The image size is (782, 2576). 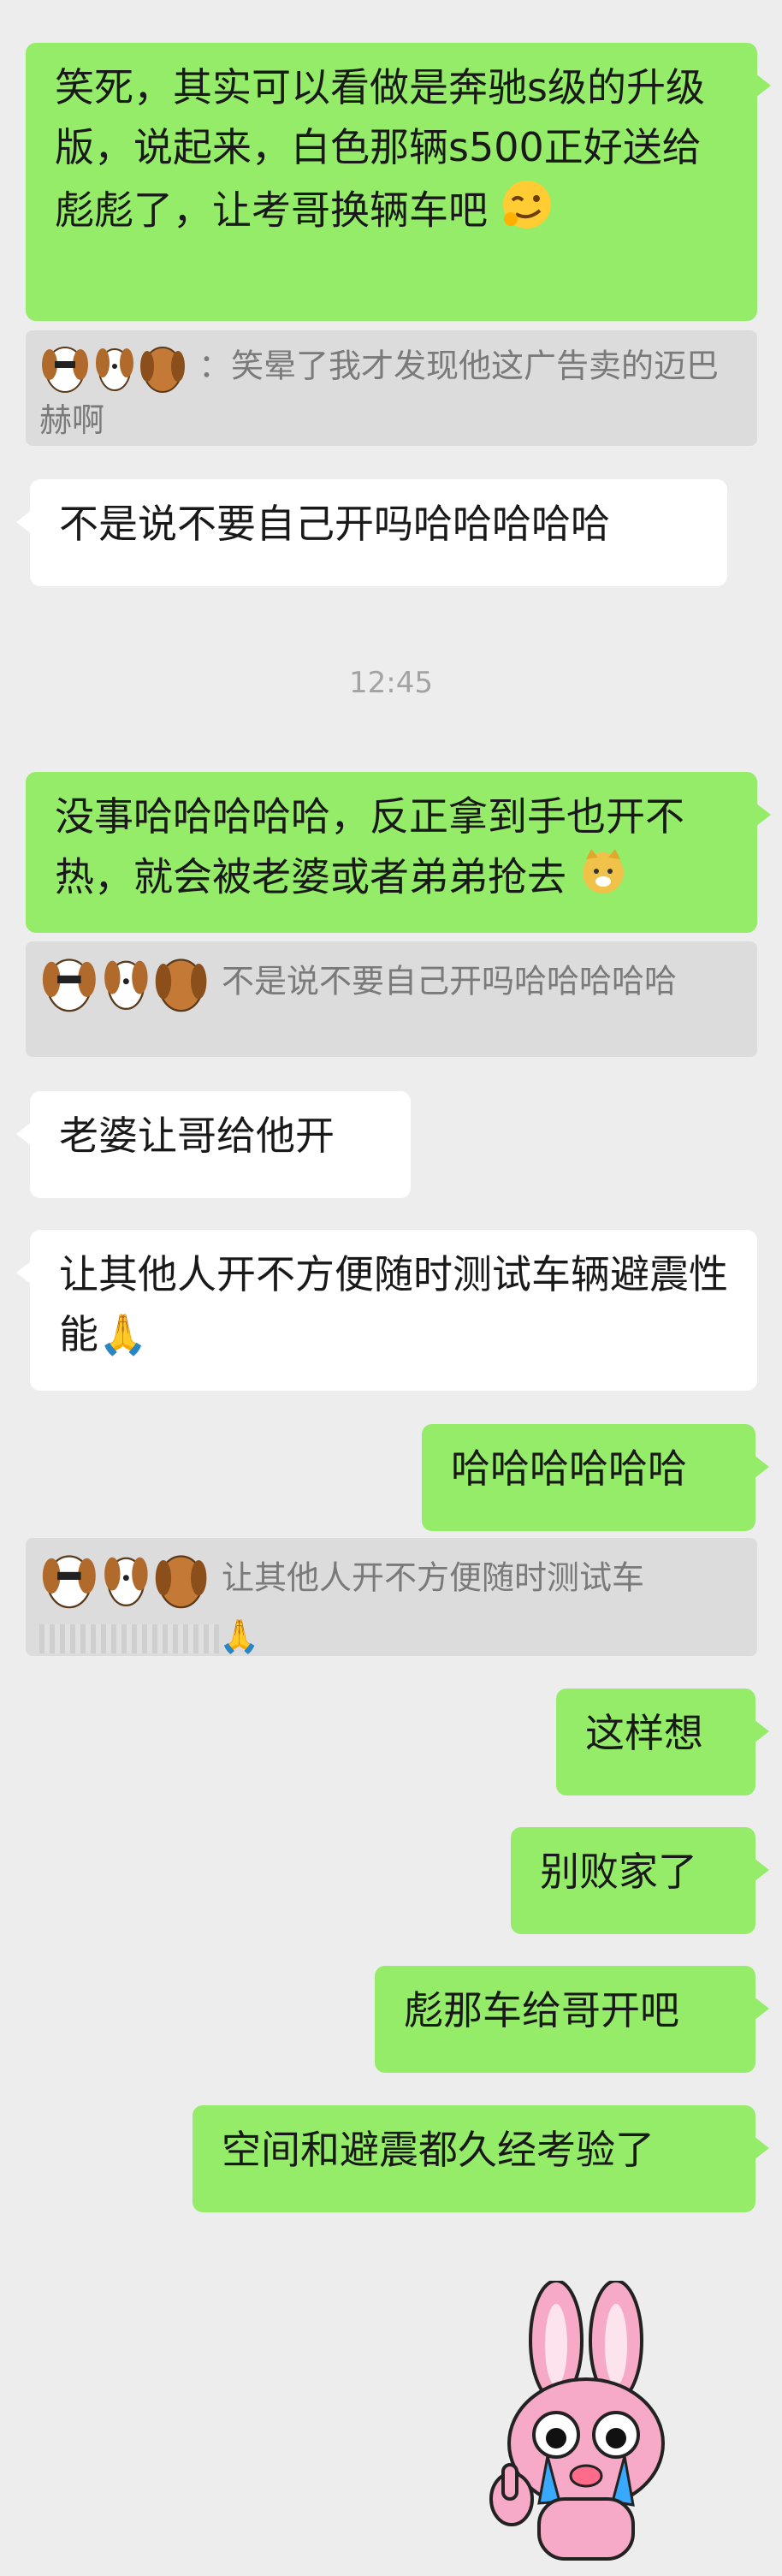 What do you see at coordinates (398, 852) in the screenshot?
I see `message-bubble-outgoing: 没事哈哈哈哈哈，反正拿到手也开不热，就会被老婆或者弟弟抢去` at bounding box center [398, 852].